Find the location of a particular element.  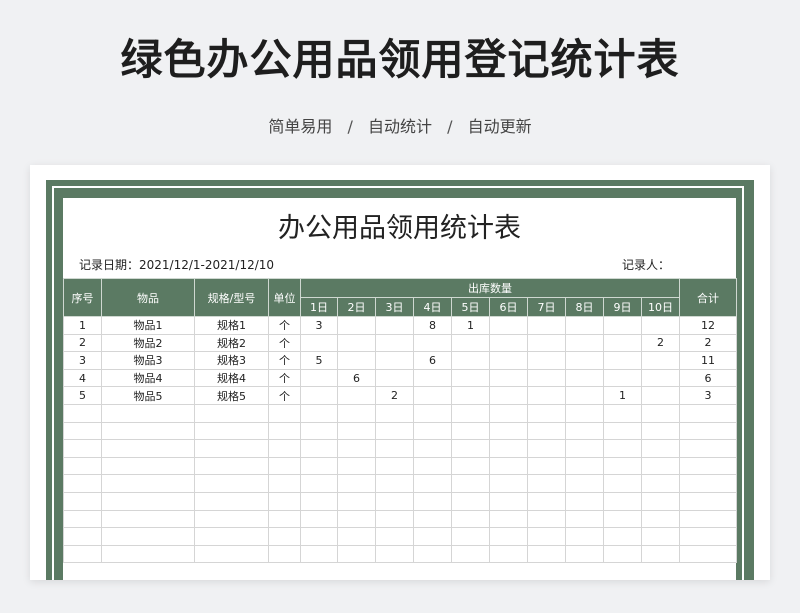

cell-total: 6 is located at coordinates (708, 378).